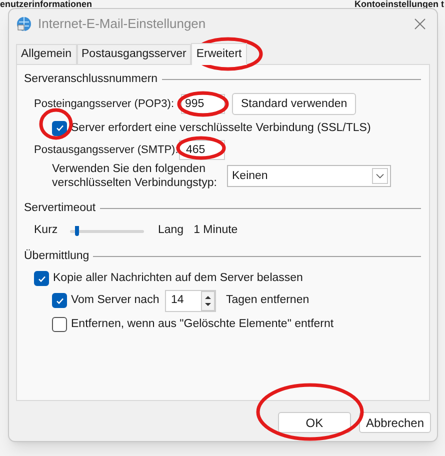  Describe the element at coordinates (399, 4) in the screenshot. I see `section-heading: Kontoeinstellungen t` at that location.